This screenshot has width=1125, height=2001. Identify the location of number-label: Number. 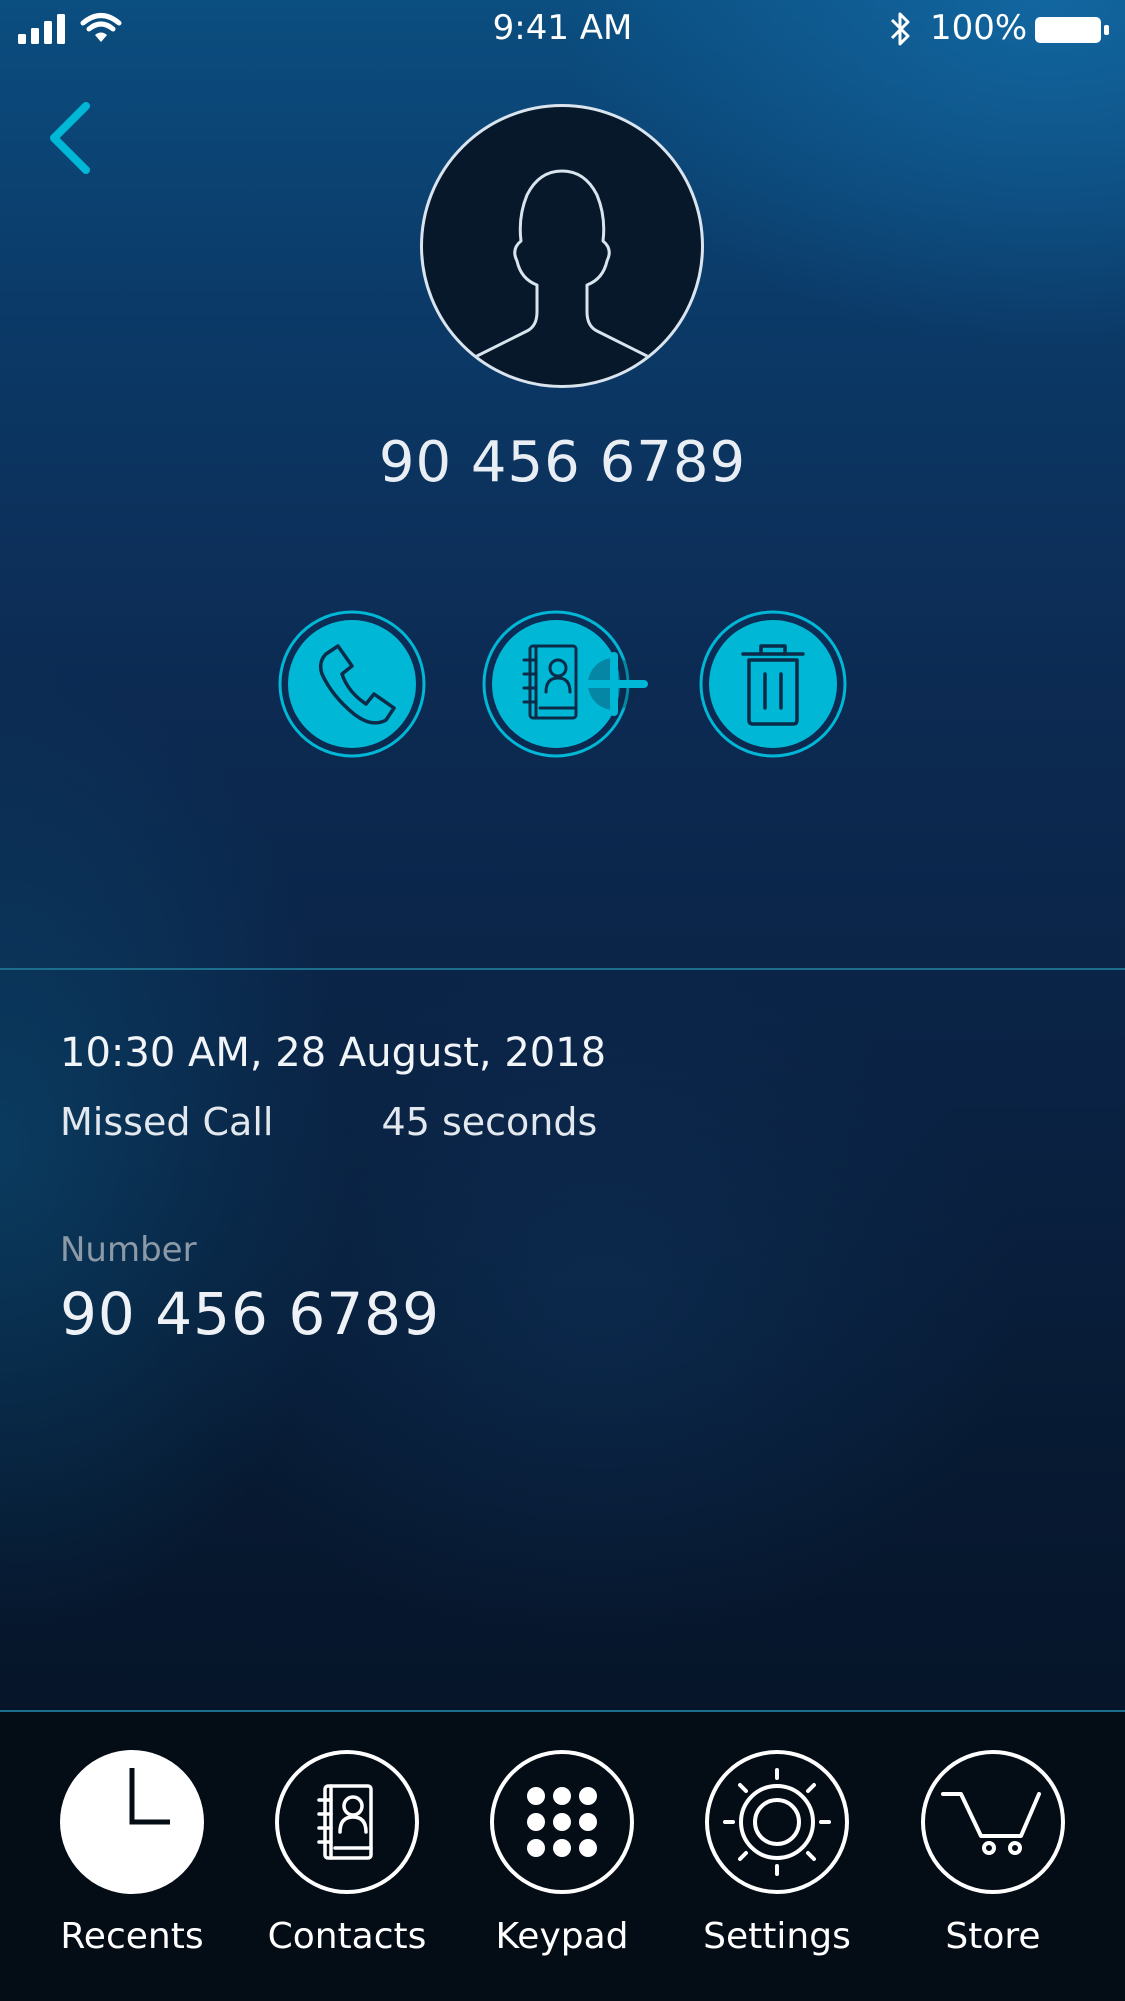
(128, 1250).